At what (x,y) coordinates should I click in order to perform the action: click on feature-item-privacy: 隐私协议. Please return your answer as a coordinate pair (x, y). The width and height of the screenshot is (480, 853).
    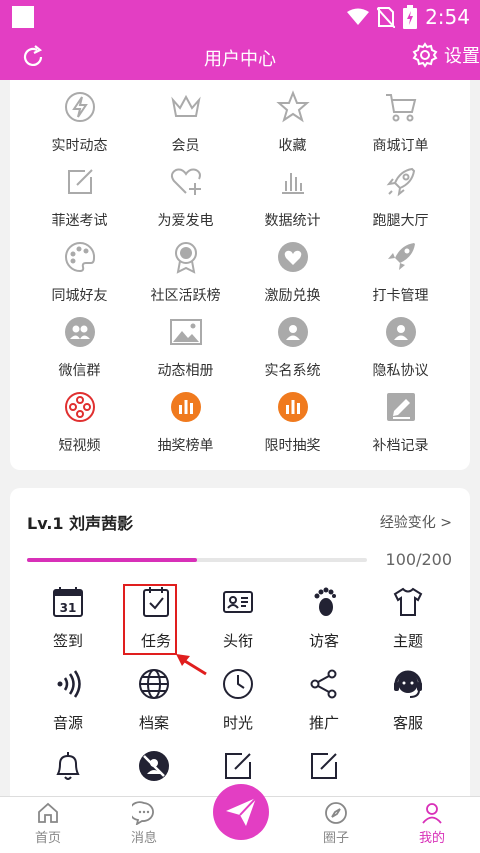
    Looking at the image, I should click on (400, 352).